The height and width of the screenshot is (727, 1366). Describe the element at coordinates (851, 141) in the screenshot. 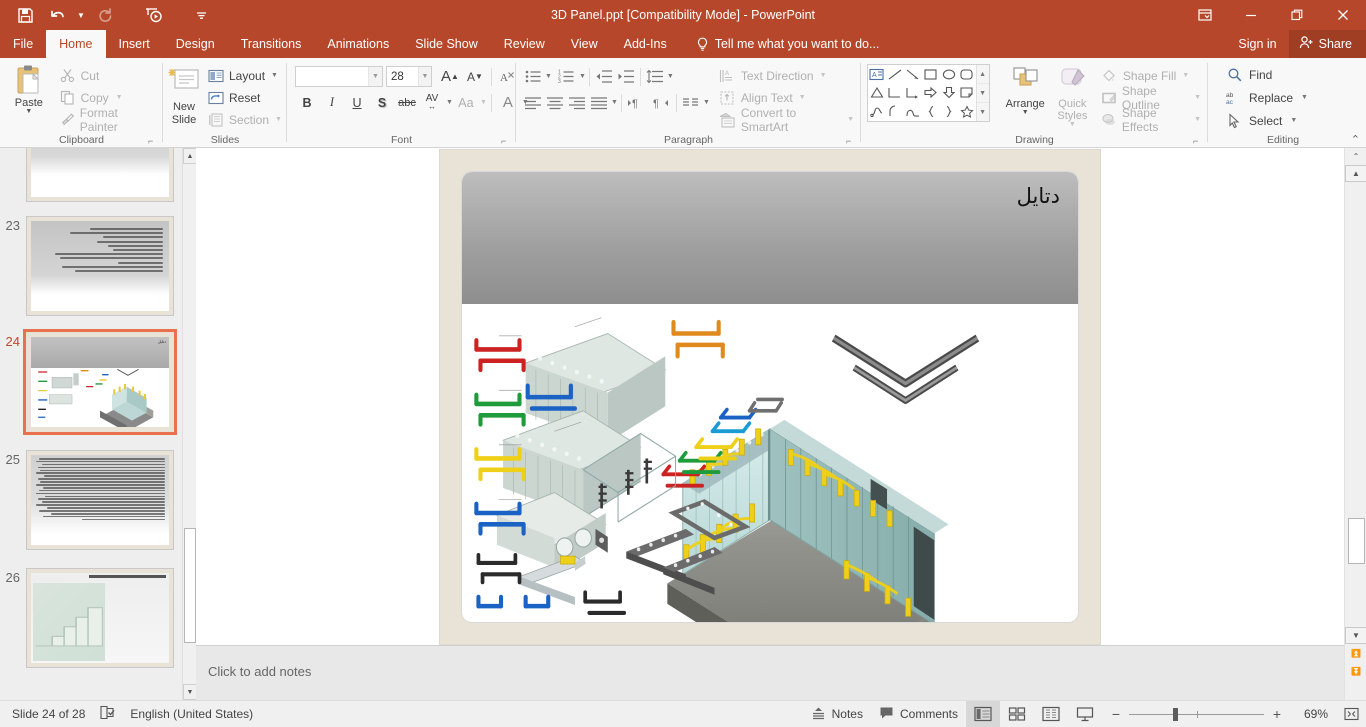

I see `paragraph-dialog-launcher: ⌐` at that location.